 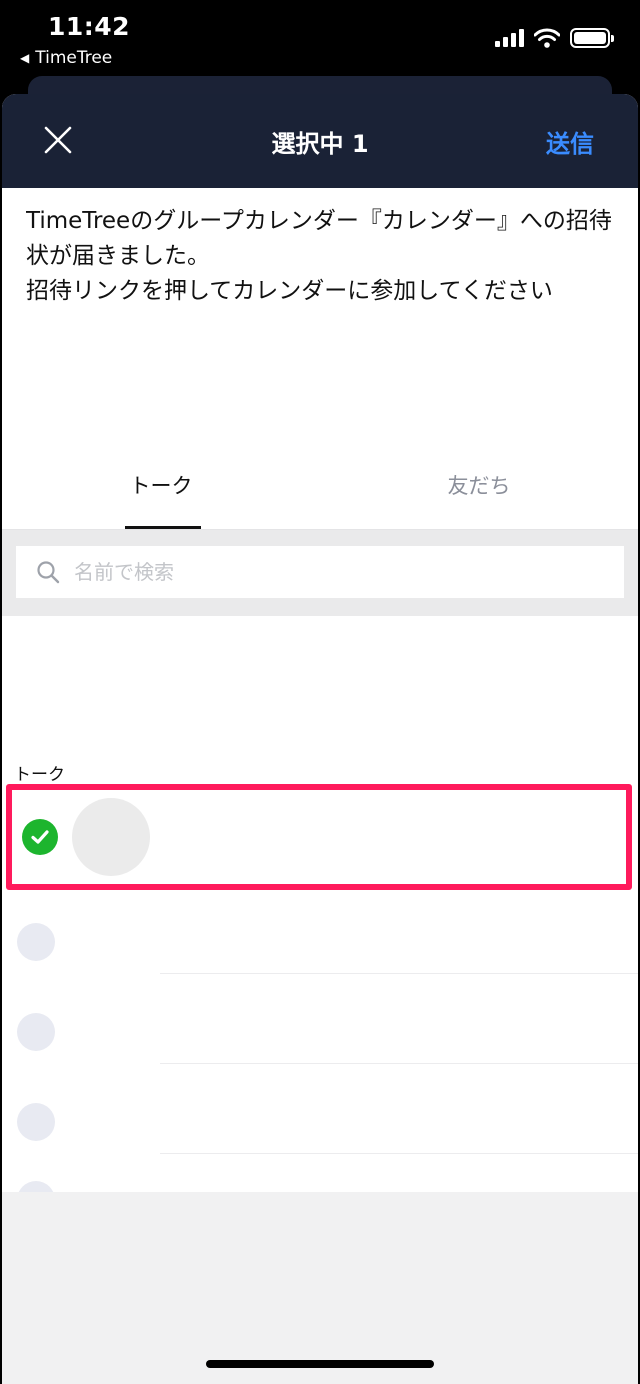 What do you see at coordinates (319, 837) in the screenshot?
I see `selected-chat-row` at bounding box center [319, 837].